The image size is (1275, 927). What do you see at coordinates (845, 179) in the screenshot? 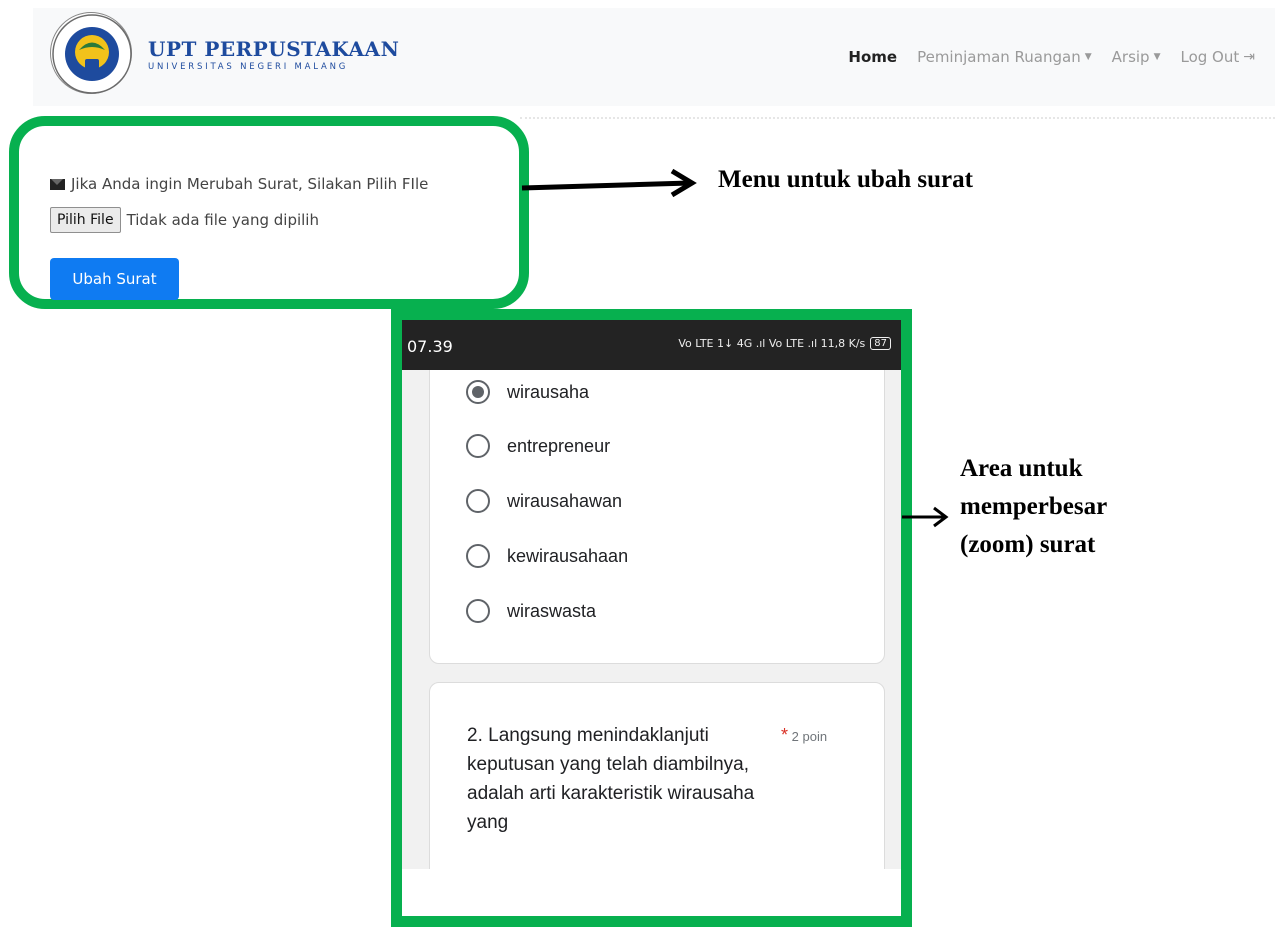
I see `annotation-menu-label: Menu untuk ubah surat` at bounding box center [845, 179].